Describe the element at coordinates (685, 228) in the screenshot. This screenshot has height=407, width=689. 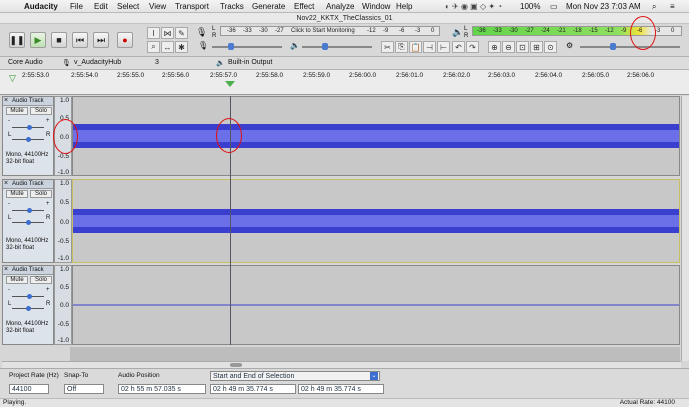
I see `vertical-scrollbar` at that location.